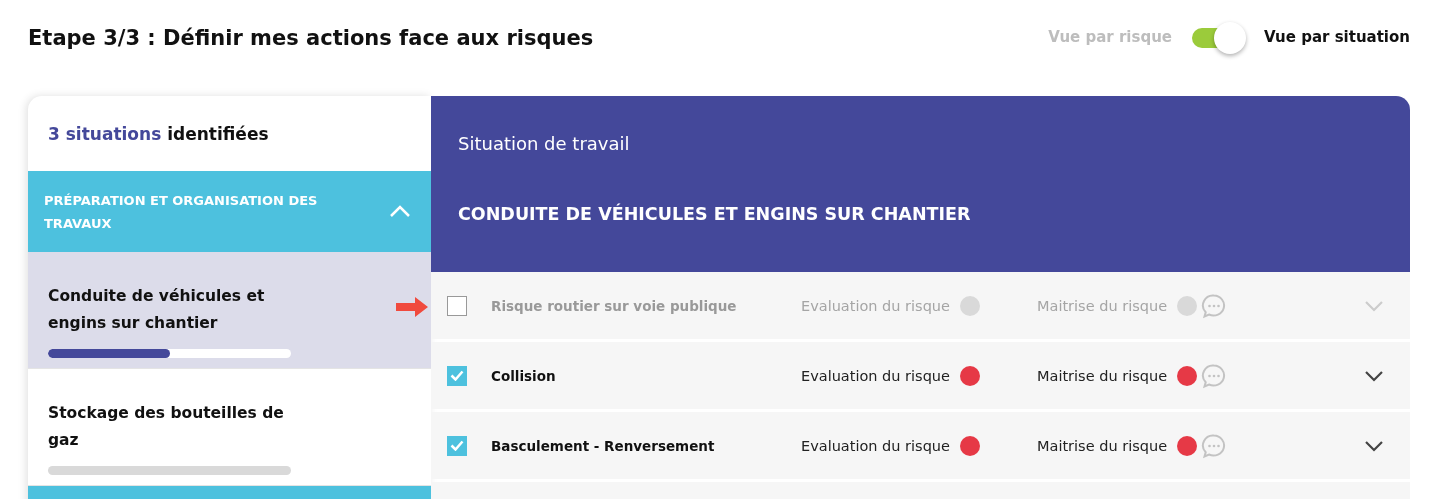 This screenshot has height=499, width=1437. I want to click on situation-item: Stockage des bouteilles de gaz, so click(229, 427).